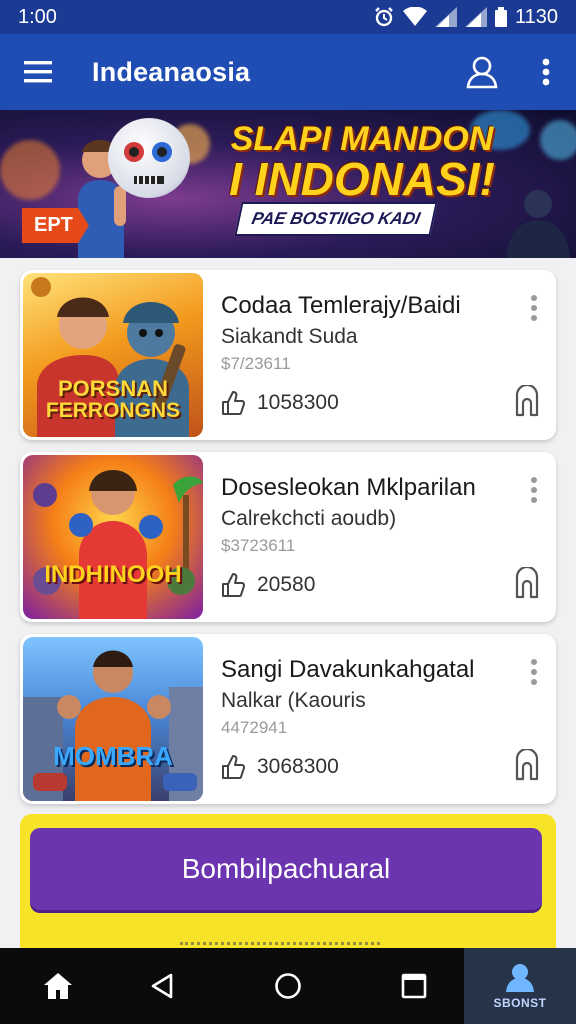 This screenshot has height=1024, width=576. I want to click on user-outline-icon, so click(482, 72).